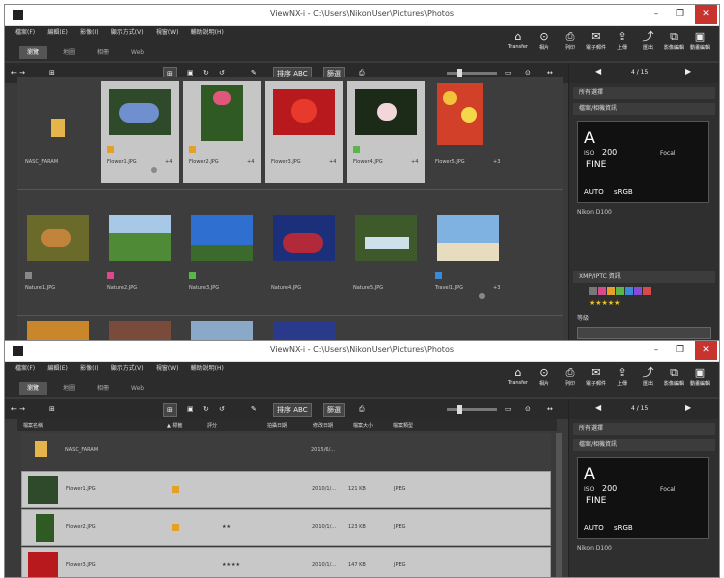 The image size is (724, 578). I want to click on sort-dropdown: 排序 ABC, so click(292, 410).